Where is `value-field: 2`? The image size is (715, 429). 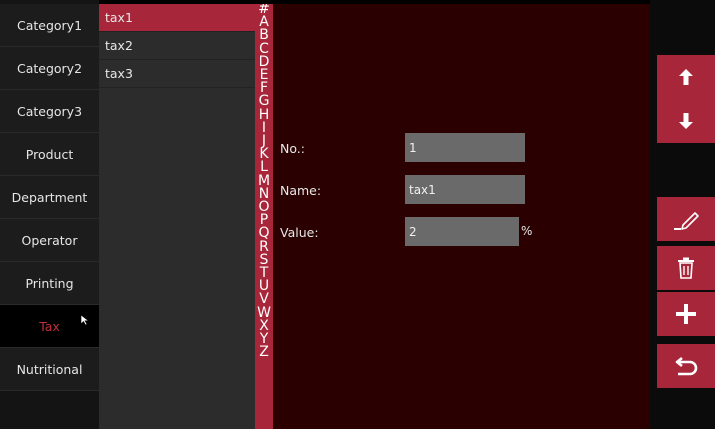 value-field: 2 is located at coordinates (462, 231).